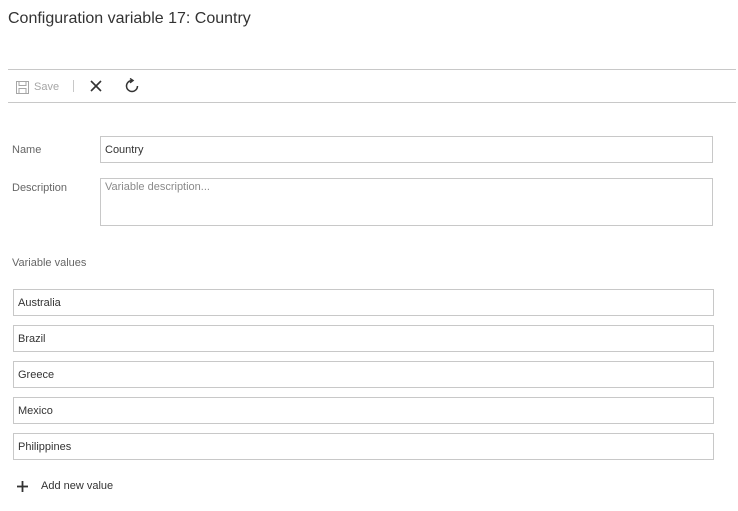 This screenshot has width=738, height=511. What do you see at coordinates (129, 18) in the screenshot?
I see `page-title: Configuration variable 17: Country` at bounding box center [129, 18].